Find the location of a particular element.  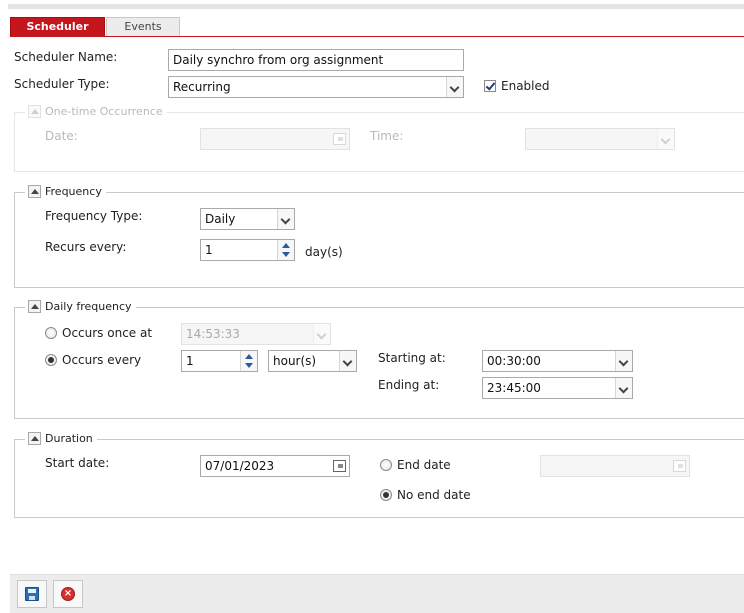

top-divider is located at coordinates (376, 6).